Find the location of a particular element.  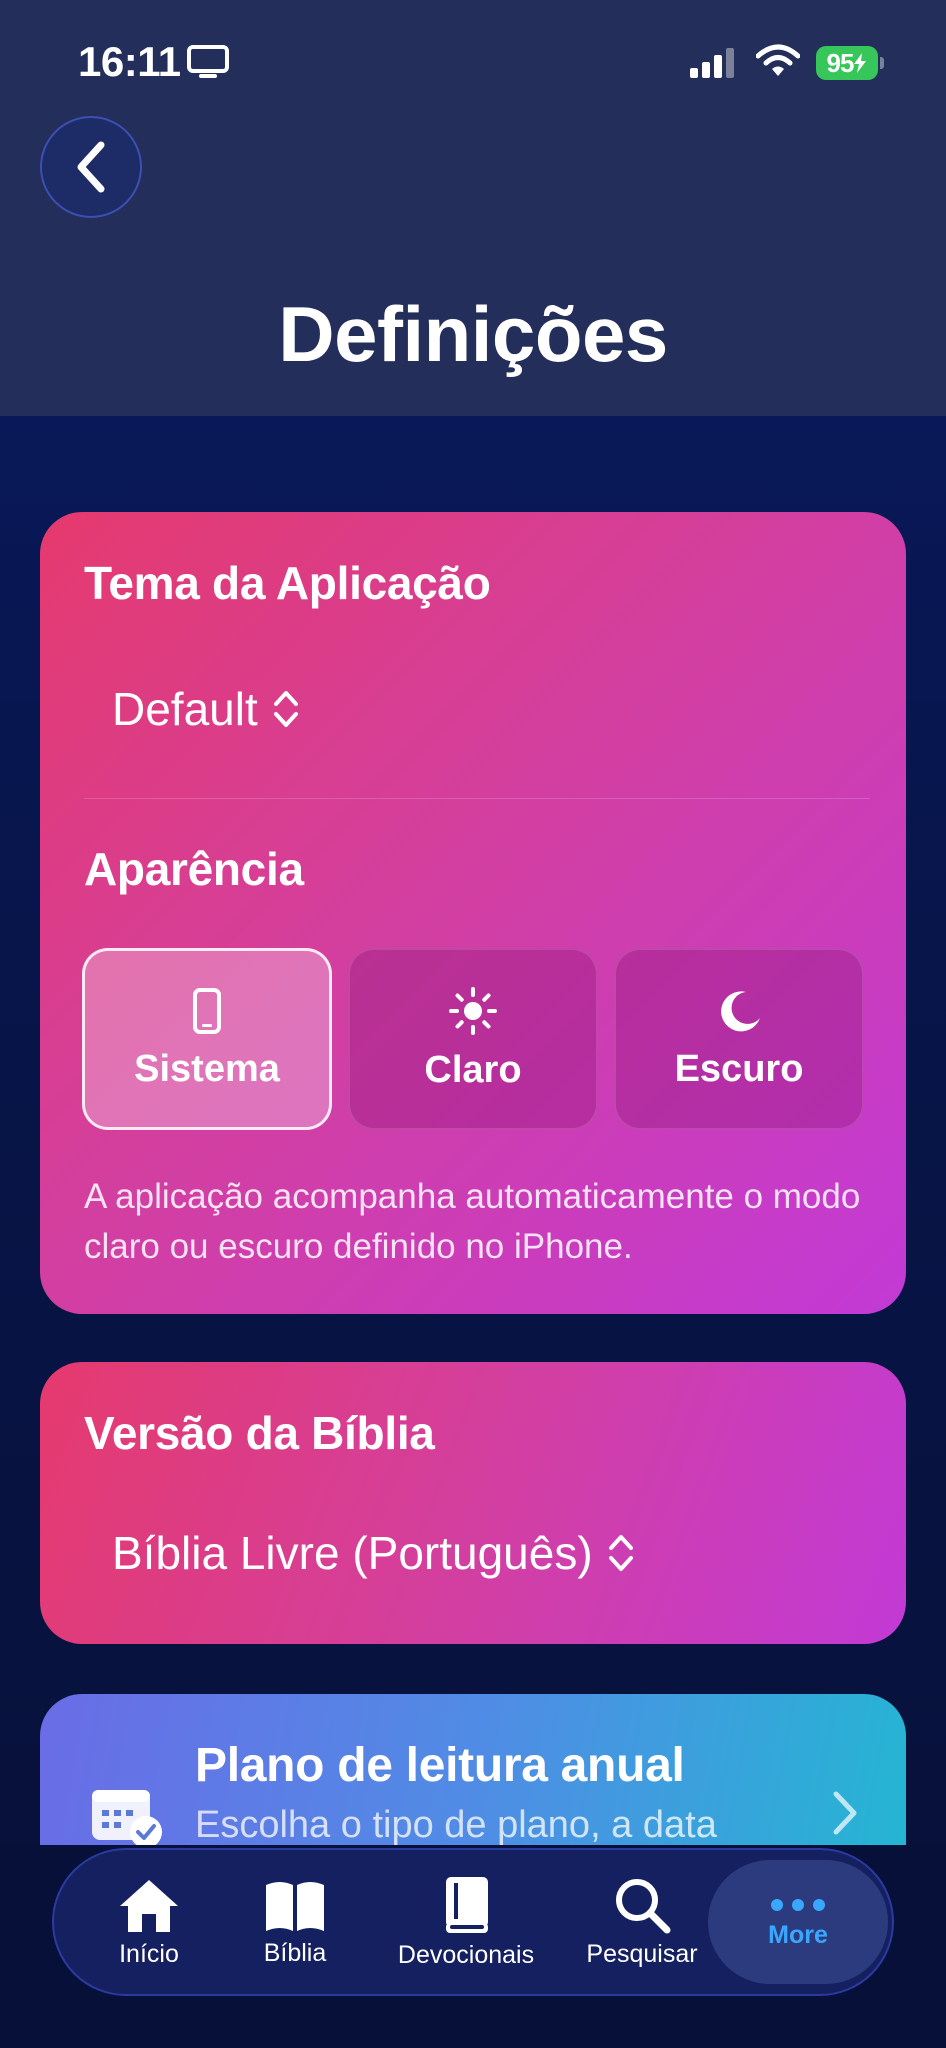

appearance-option-label: Claro is located at coordinates (473, 1069).